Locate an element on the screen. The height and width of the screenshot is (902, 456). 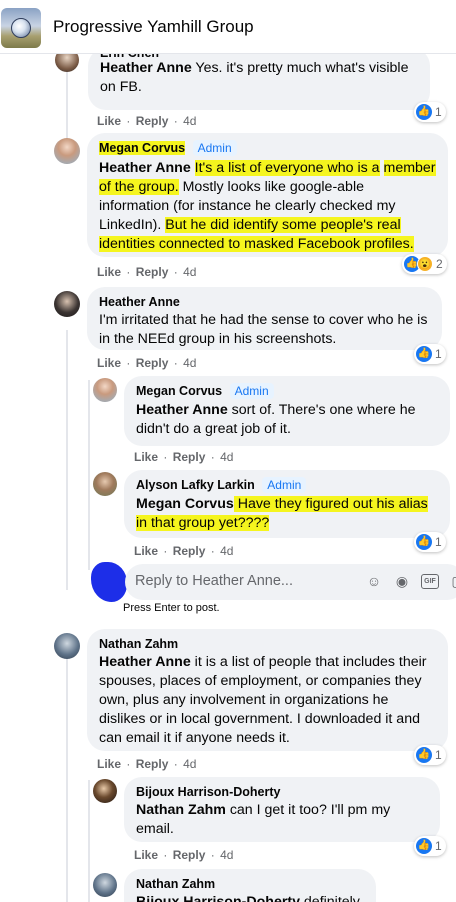
reply-input: Reply to Heather Anne... ☺ ◉ GIF ▢ is located at coordinates (290, 582).